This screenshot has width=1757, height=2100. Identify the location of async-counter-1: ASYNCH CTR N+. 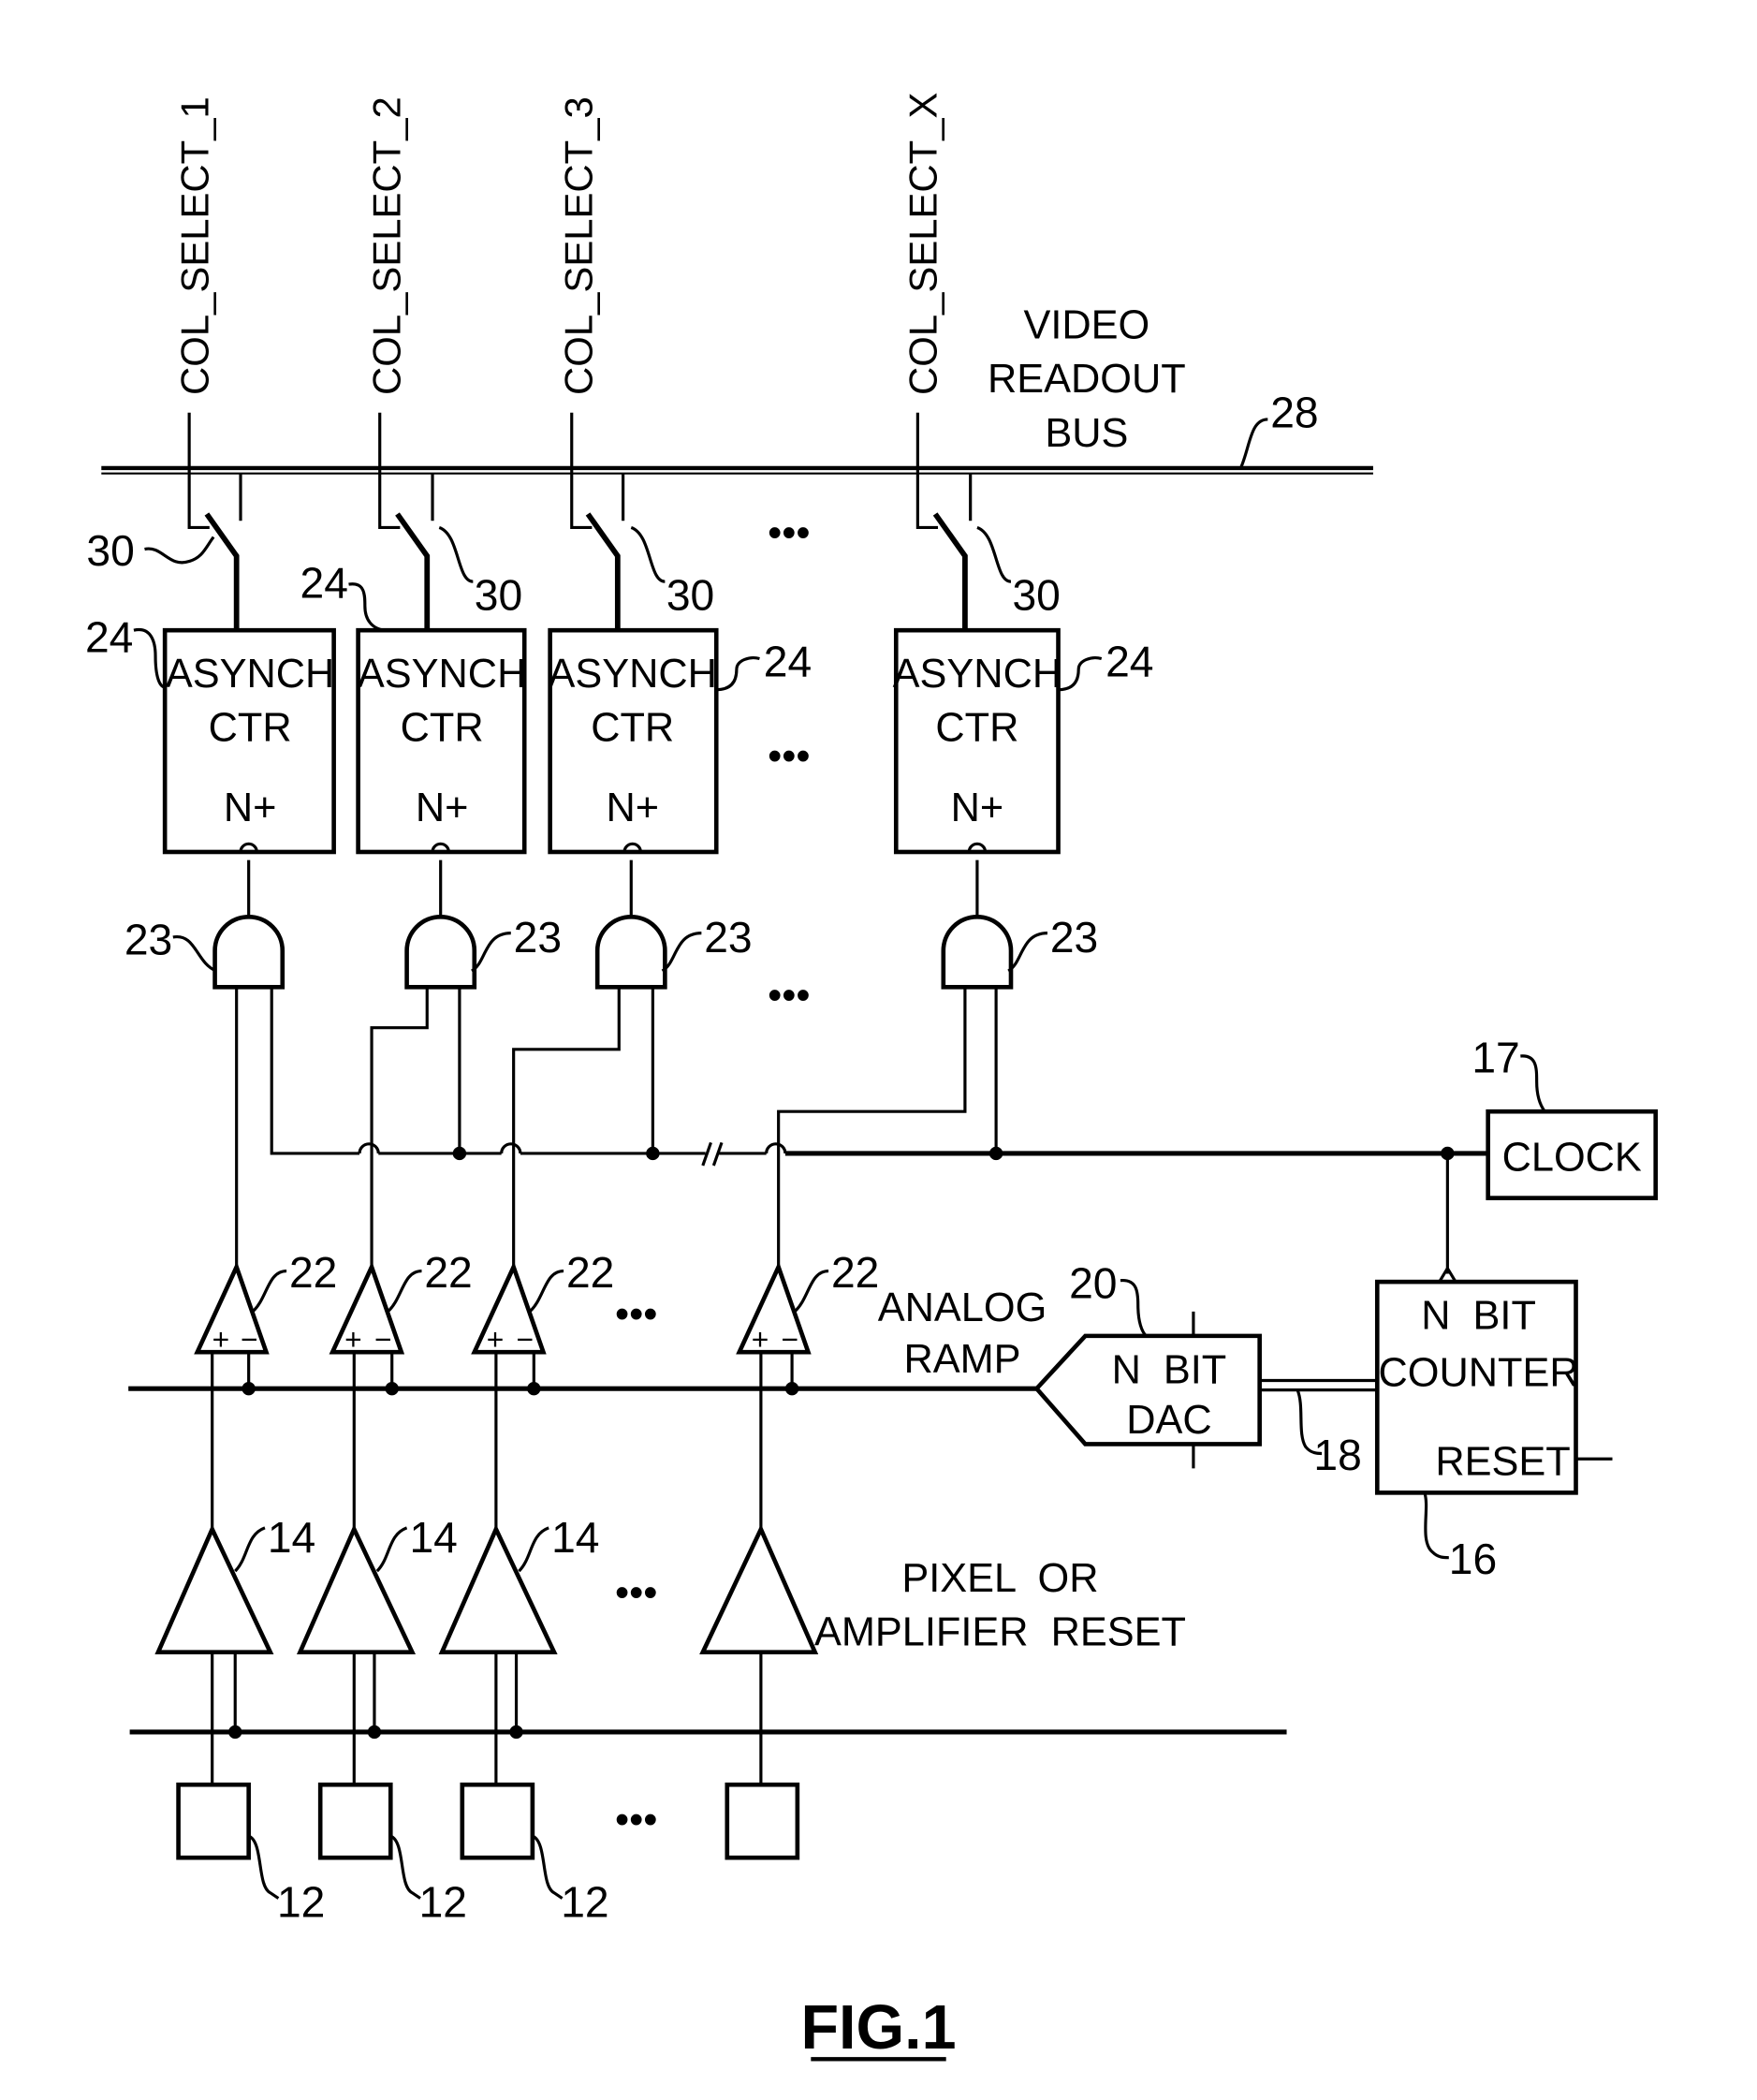
(249, 741).